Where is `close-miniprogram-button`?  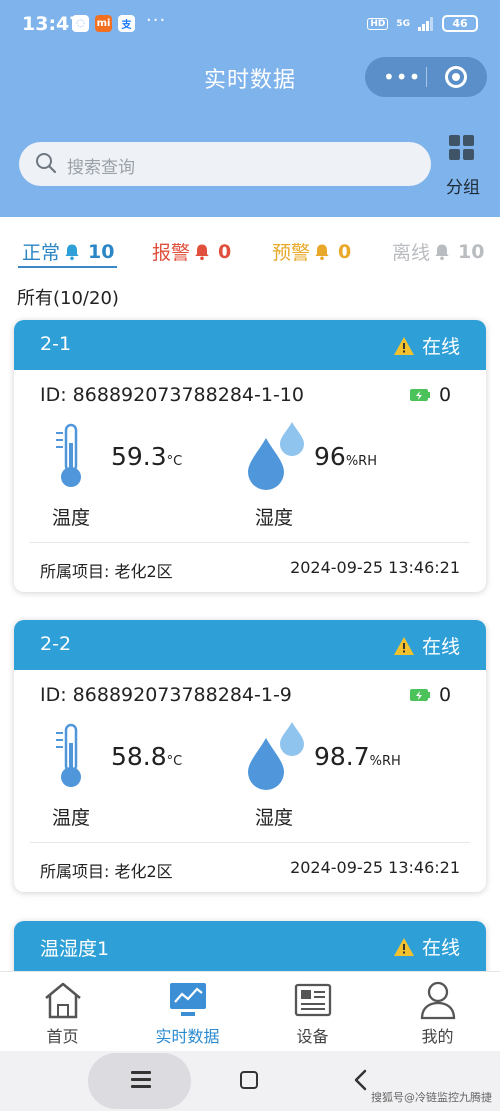 close-miniprogram-button is located at coordinates (456, 77).